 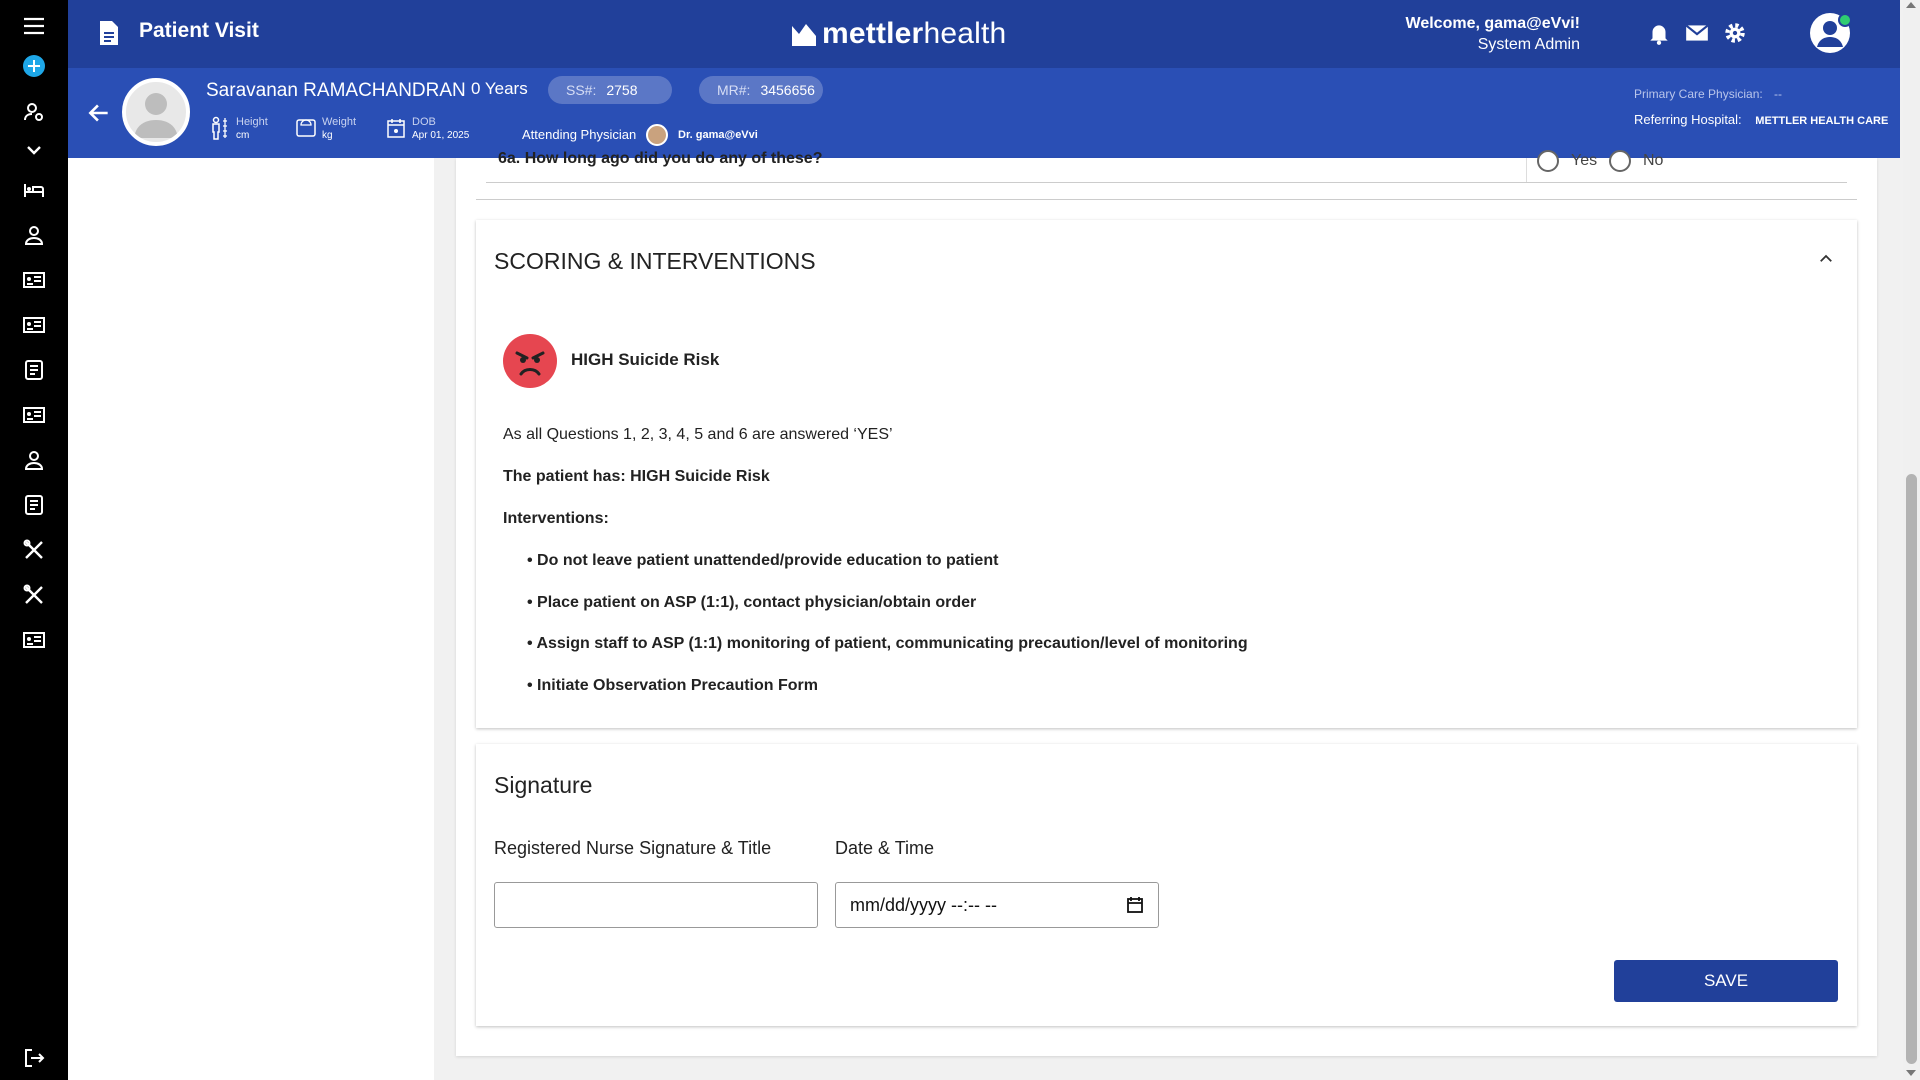 I want to click on datetime-placeholder: mm/dd/yyyy --:-- --, so click(x=923, y=904).